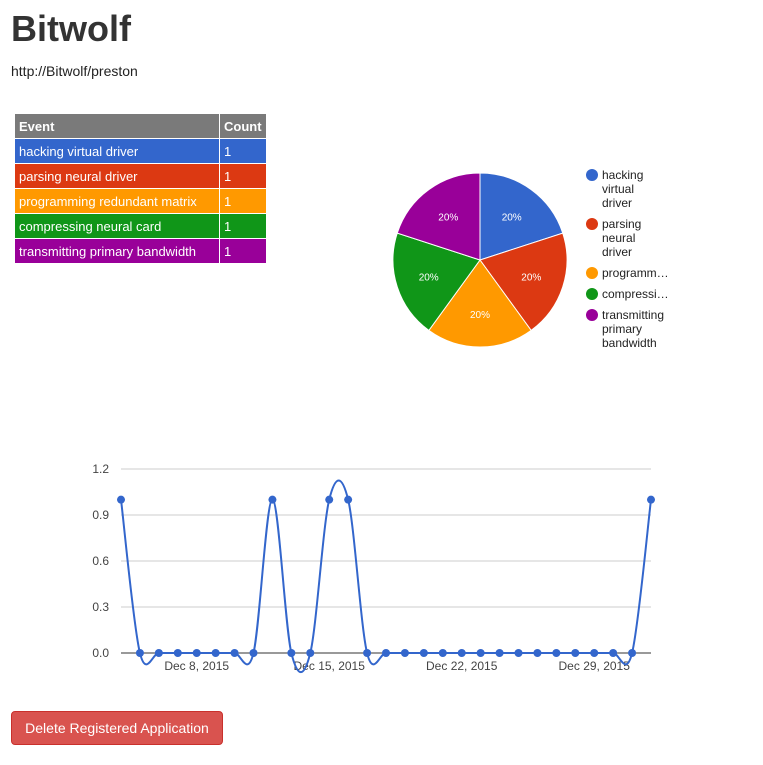  I want to click on column-header-count: Count, so click(243, 126).